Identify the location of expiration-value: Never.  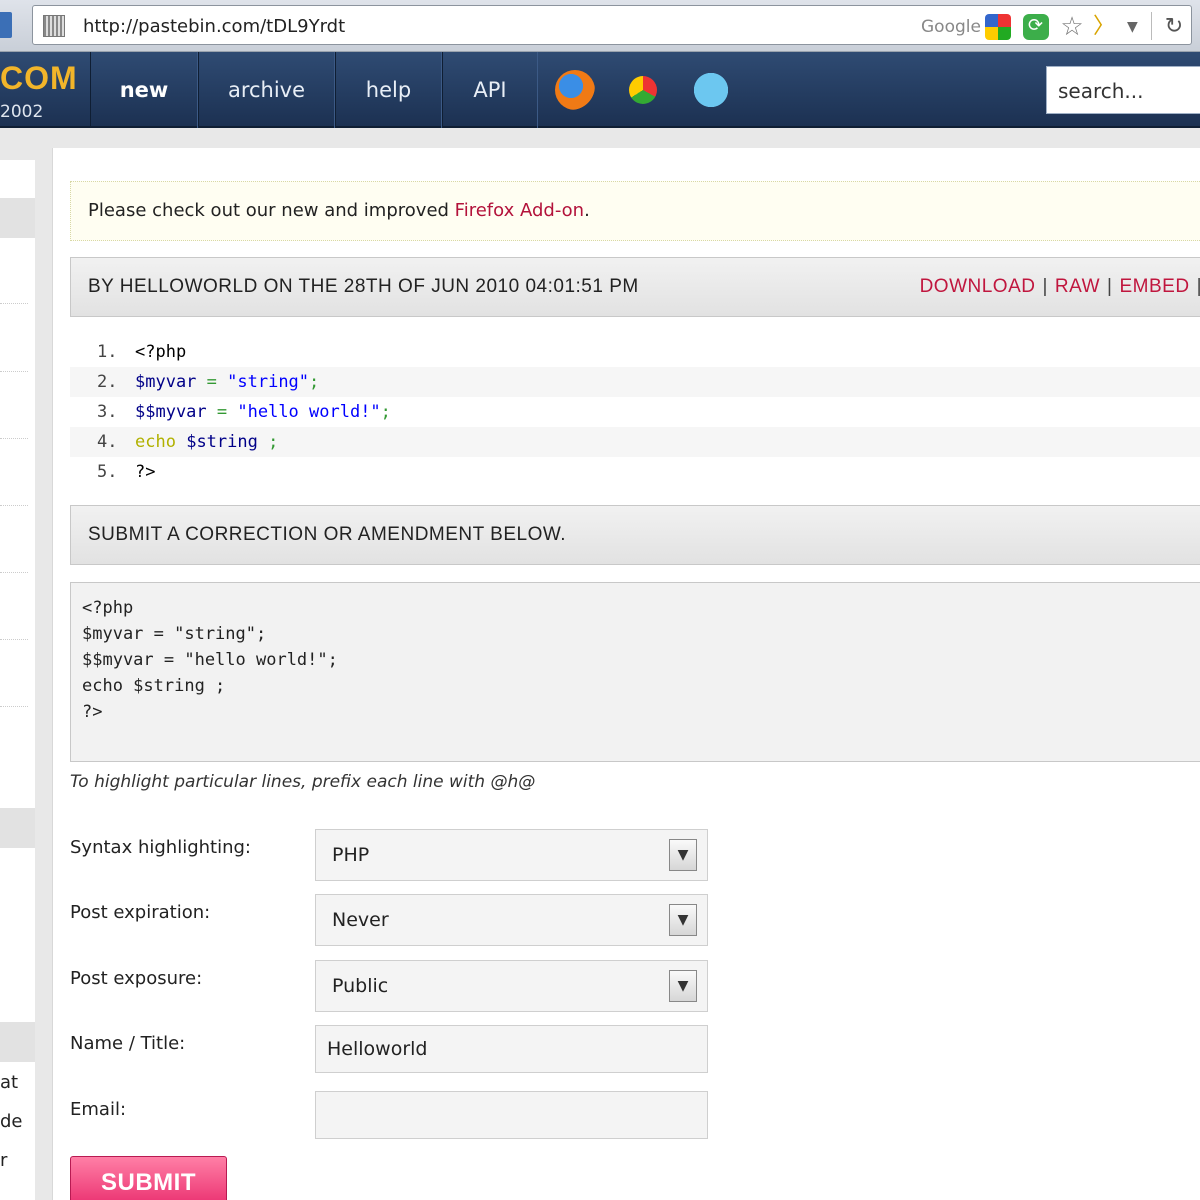
(360, 920).